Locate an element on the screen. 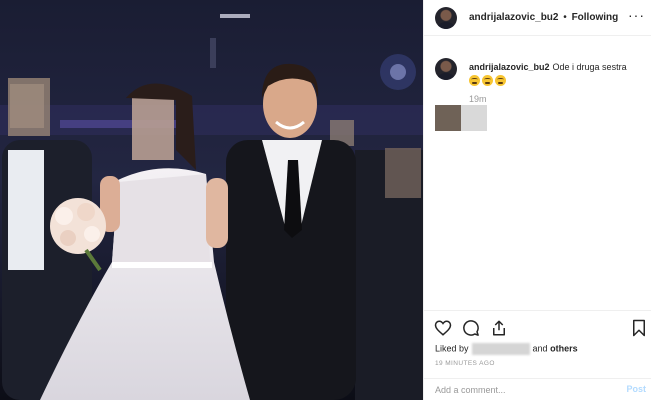  comment-thumbnails is located at coordinates (461, 120).